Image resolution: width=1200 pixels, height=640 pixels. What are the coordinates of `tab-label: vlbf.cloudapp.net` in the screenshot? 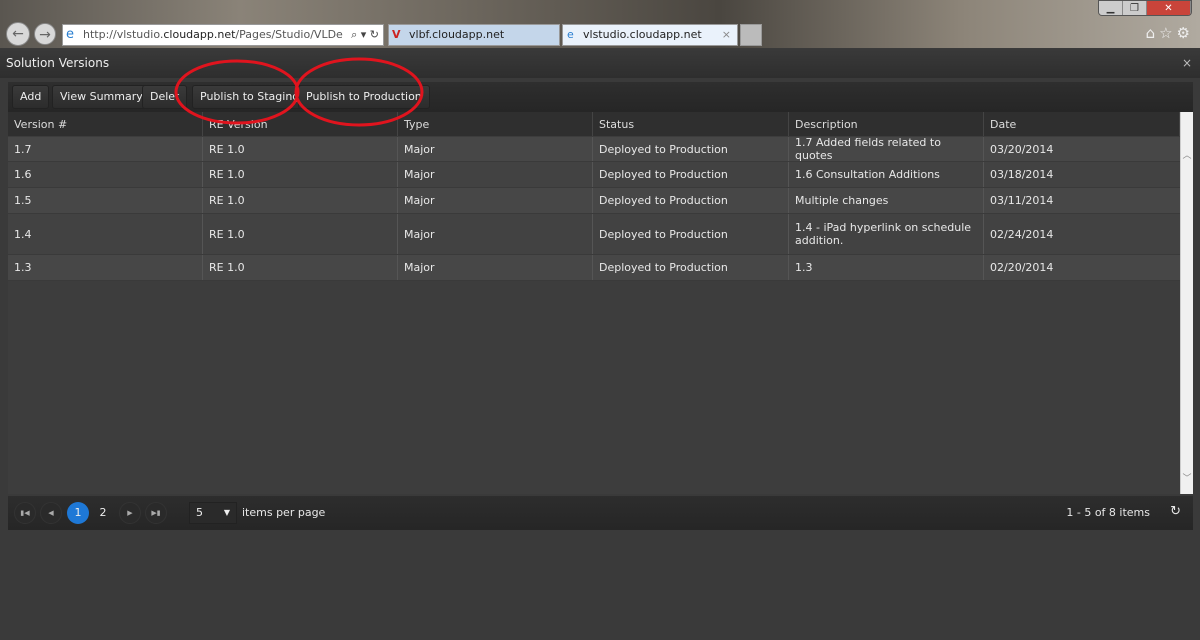 It's located at (457, 34).